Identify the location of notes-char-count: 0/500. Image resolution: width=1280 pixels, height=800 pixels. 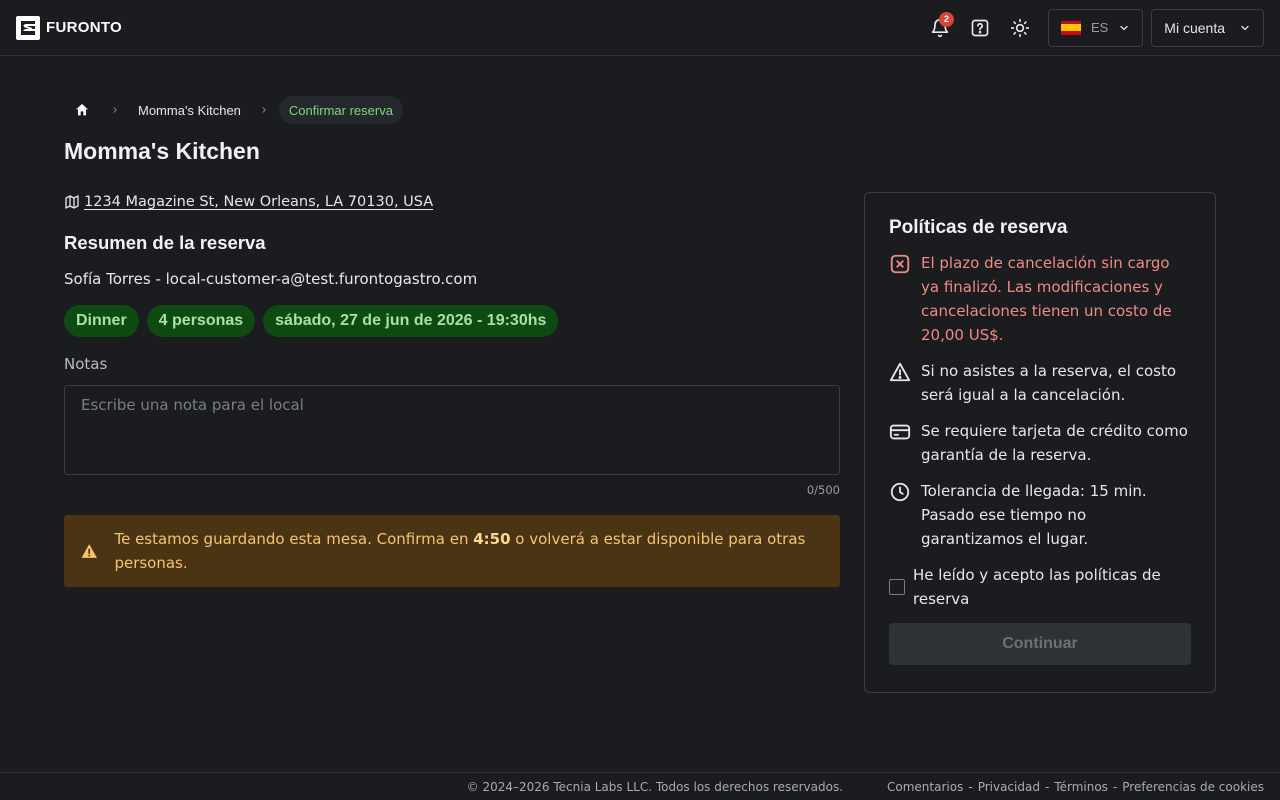
(823, 490).